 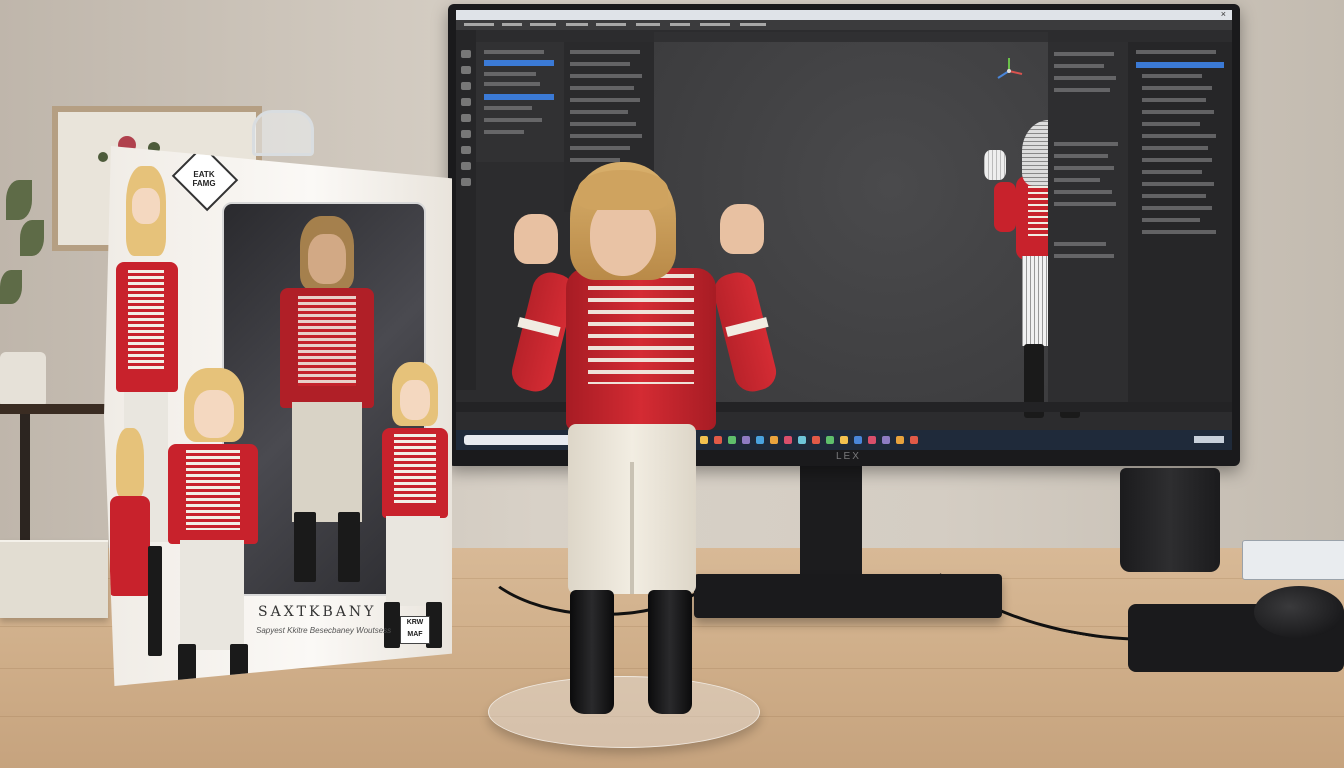 I want to click on navigation-gizmo-icon, so click(x=1009, y=71).